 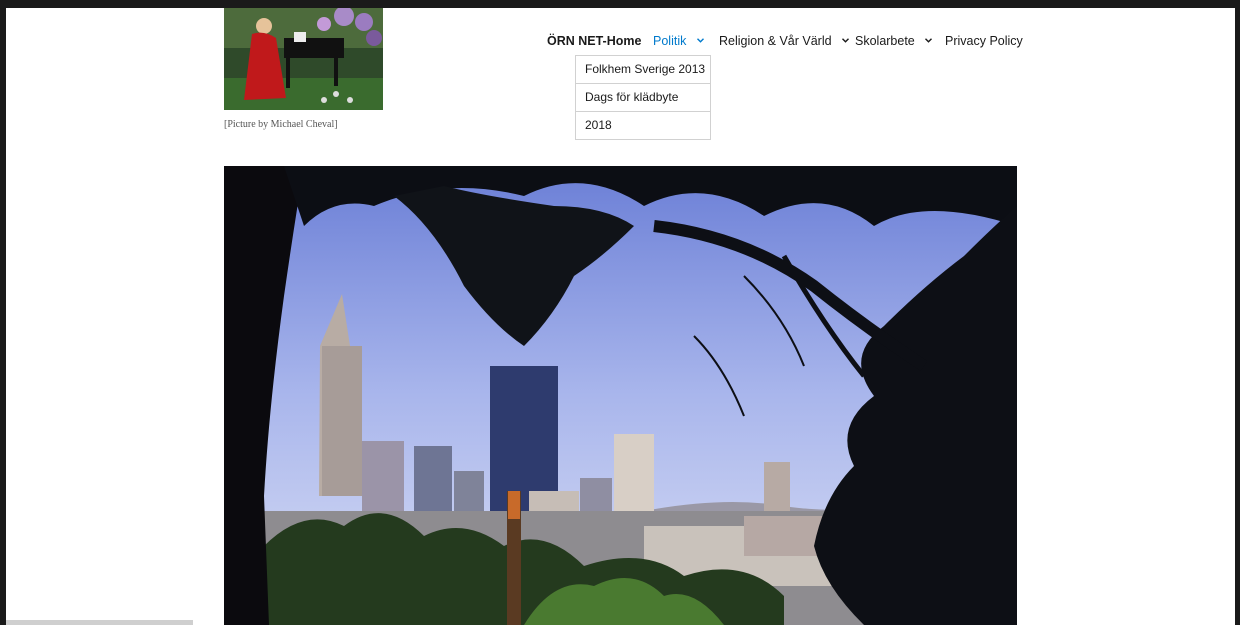 What do you see at coordinates (670, 41) in the screenshot?
I see `nav-item-label: Politik` at bounding box center [670, 41].